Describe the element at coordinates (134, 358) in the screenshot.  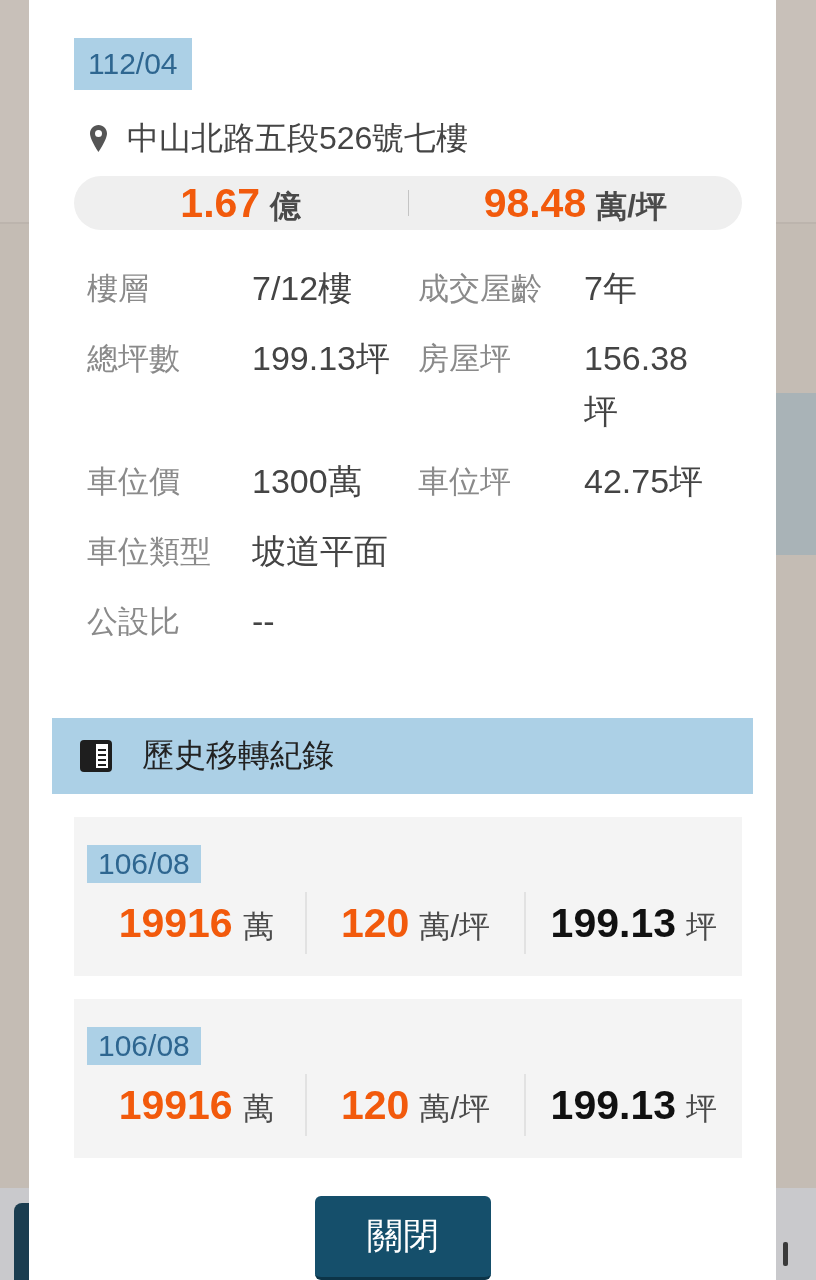
I see `detail-label: 總坪數` at that location.